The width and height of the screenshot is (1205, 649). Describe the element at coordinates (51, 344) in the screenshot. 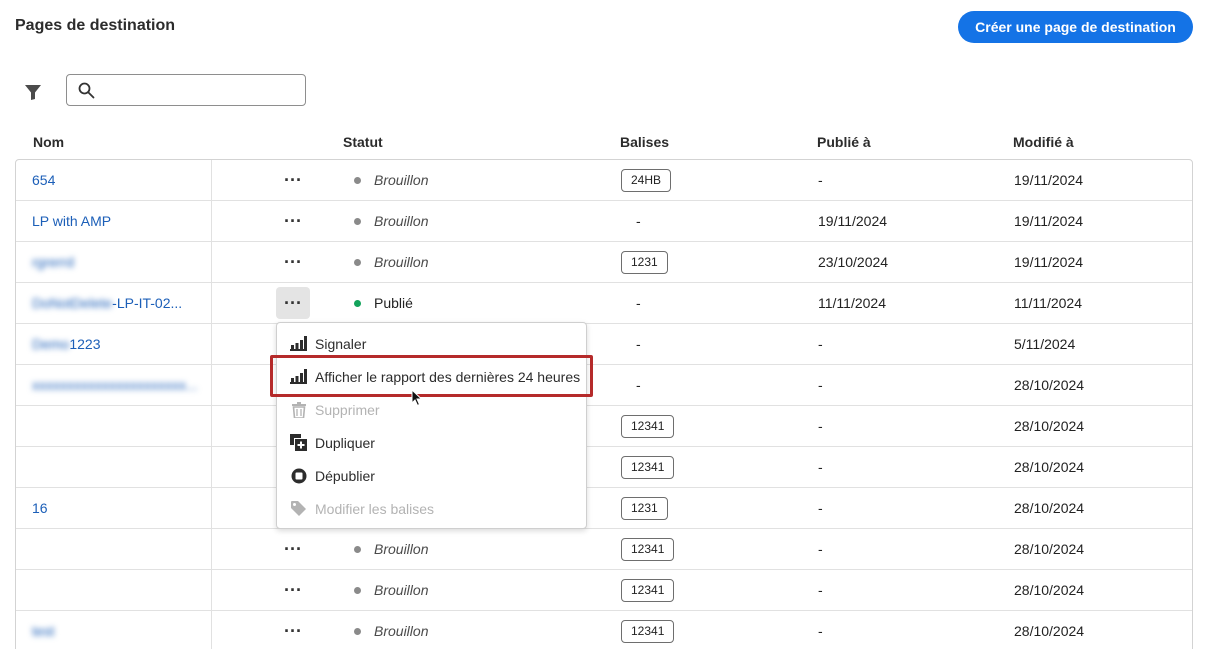

I see `page-name-blurred: Demo` at that location.